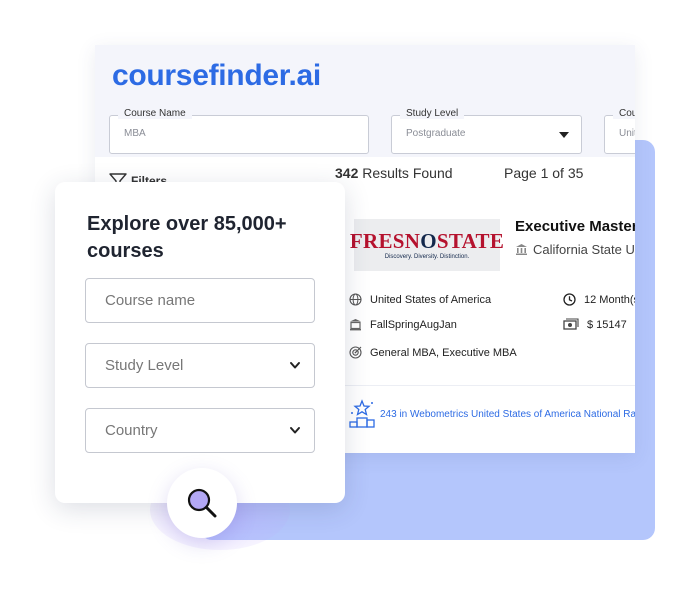 The image size is (680, 598). Describe the element at coordinates (216, 76) in the screenshot. I see `brand-logo: coursefinder.ai` at that location.